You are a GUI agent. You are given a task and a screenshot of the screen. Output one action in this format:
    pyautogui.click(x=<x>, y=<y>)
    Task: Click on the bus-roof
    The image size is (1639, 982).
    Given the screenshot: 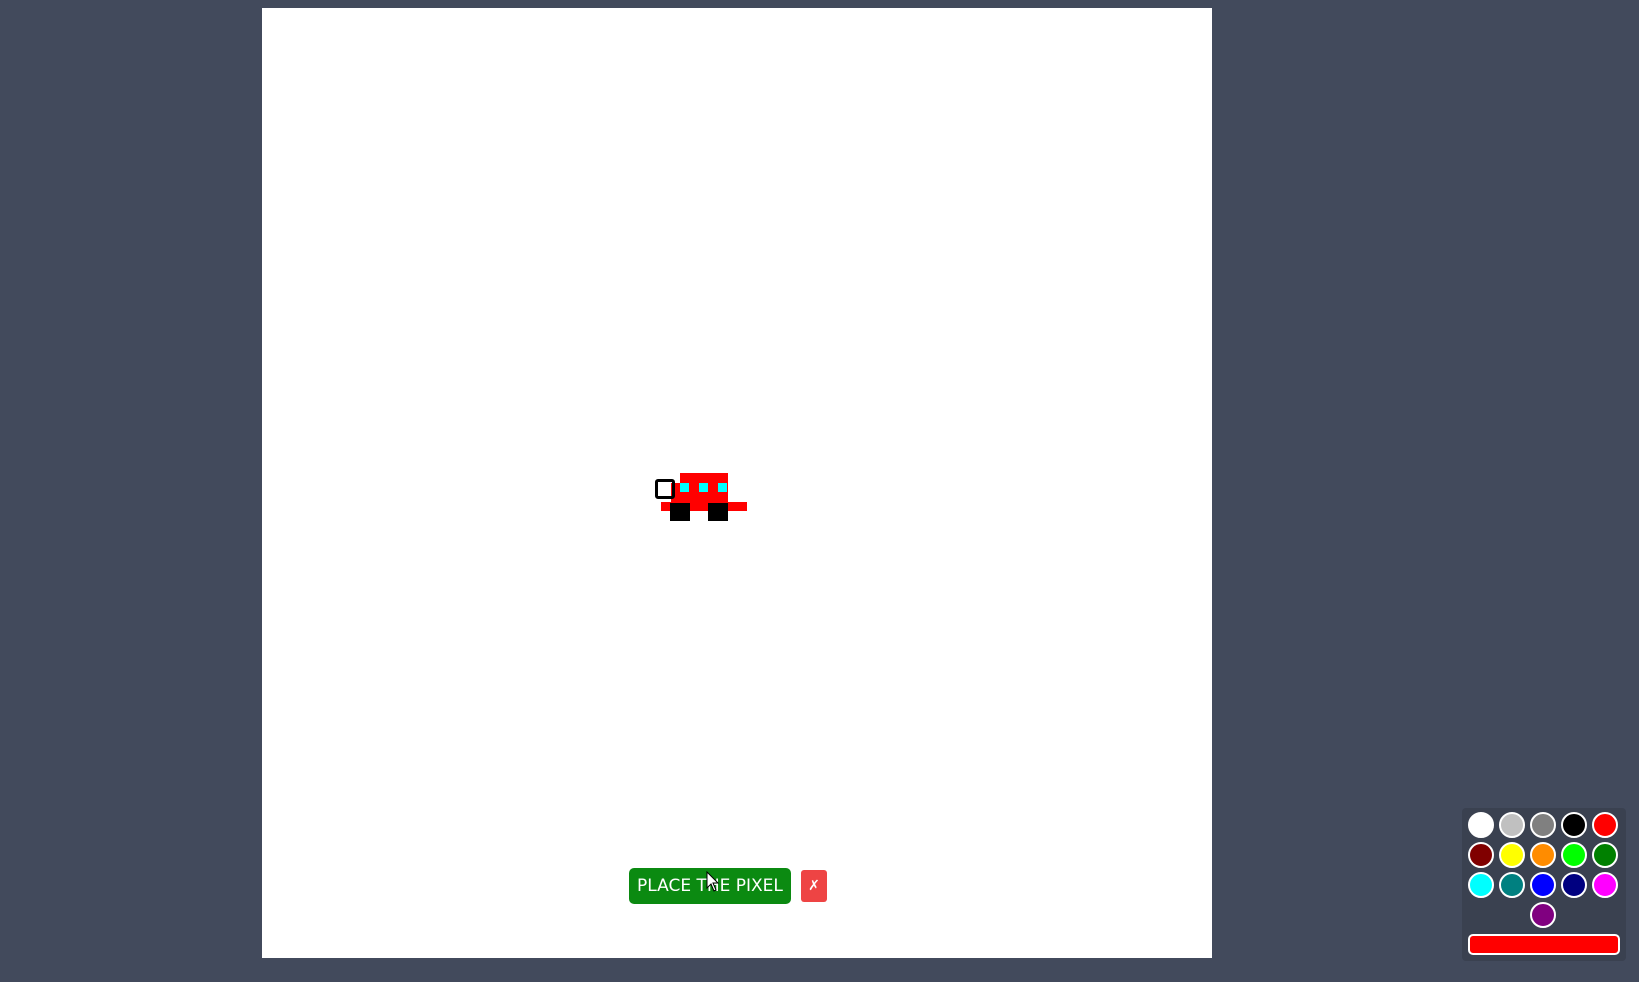 What is the action you would take?
    pyautogui.click(x=704, y=478)
    